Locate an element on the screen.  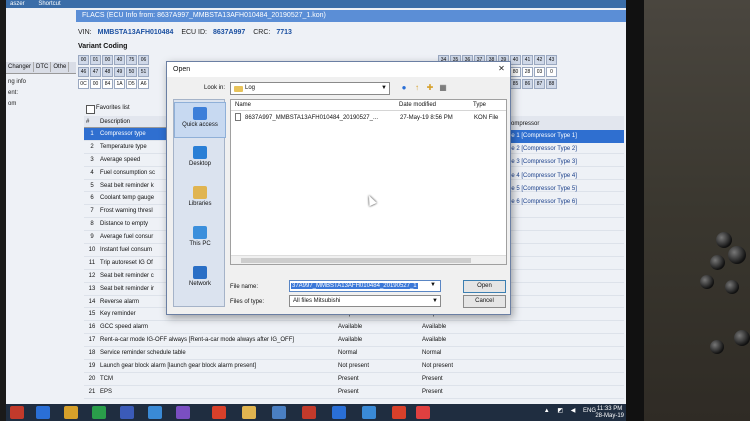
hex-cell: 80 is located at coordinates (515, 72).